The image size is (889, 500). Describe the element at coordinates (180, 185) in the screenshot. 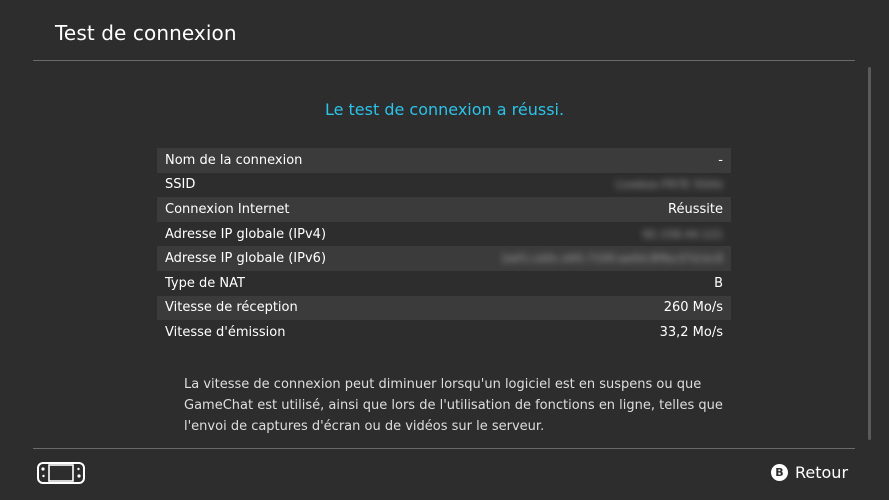

I see `info-label: SSID` at that location.